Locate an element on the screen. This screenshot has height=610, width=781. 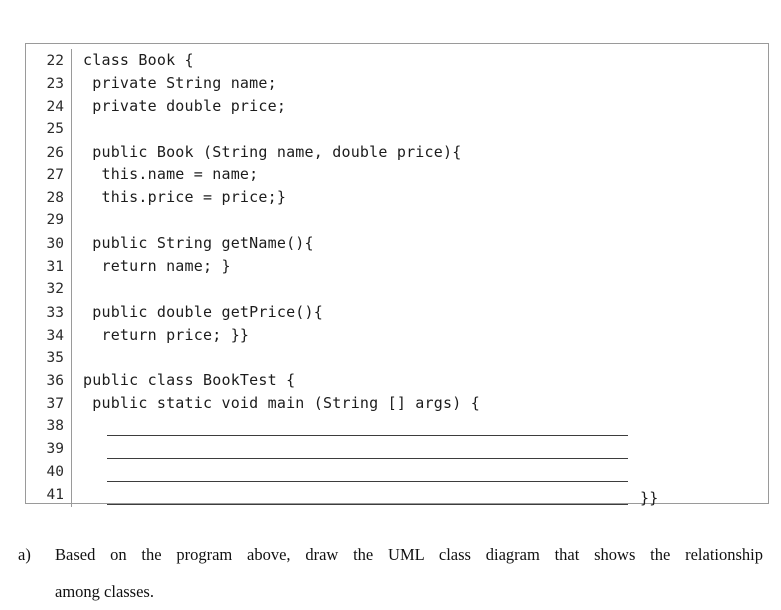
code-line: 28 this.price = price;} is located at coordinates (397, 198).